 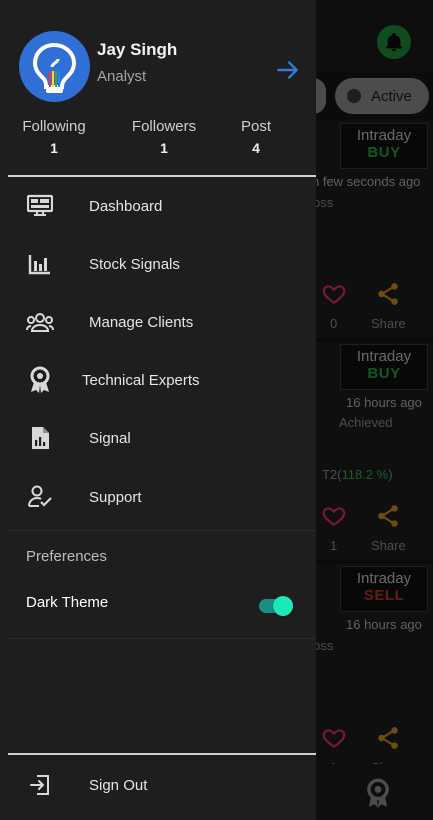 What do you see at coordinates (162, 438) in the screenshot?
I see `menu-item-signal: Signal` at bounding box center [162, 438].